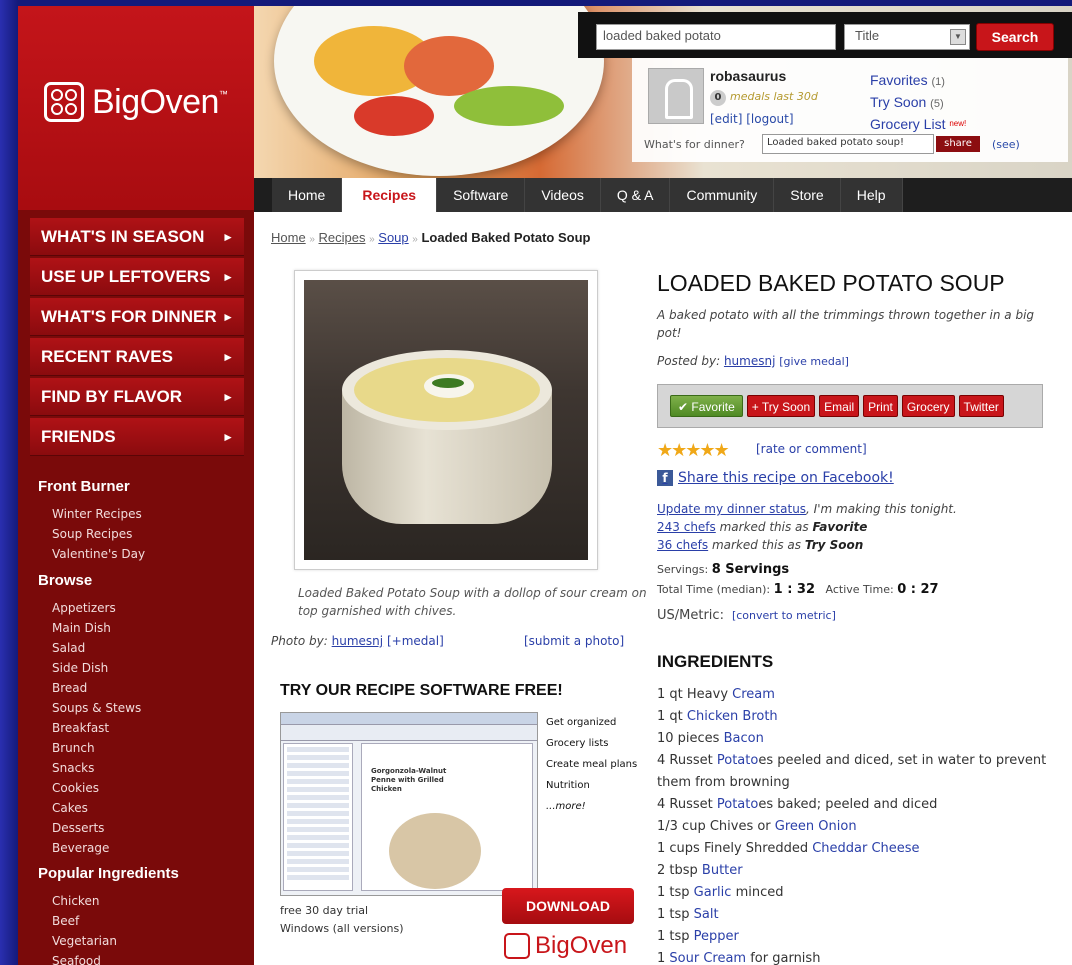 The width and height of the screenshot is (1072, 965). Describe the element at coordinates (288, 237) in the screenshot. I see `breadcrumb-home: Home` at that location.